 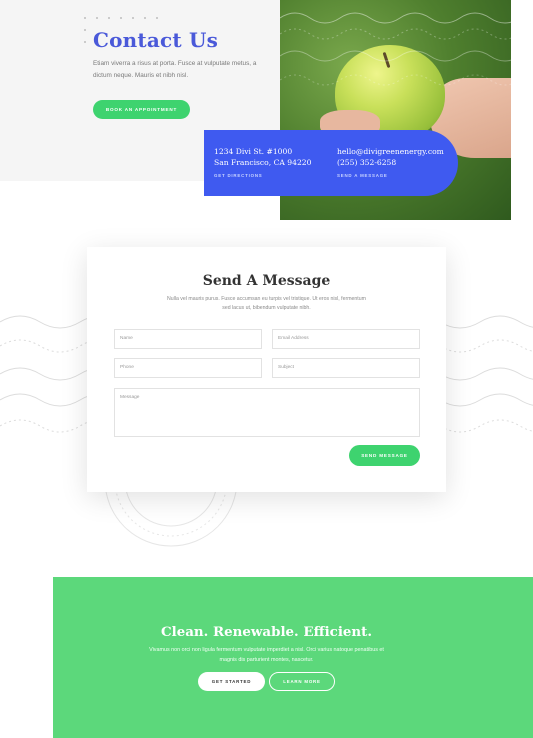 I want to click on form-title: Send A Message, so click(x=266, y=281).